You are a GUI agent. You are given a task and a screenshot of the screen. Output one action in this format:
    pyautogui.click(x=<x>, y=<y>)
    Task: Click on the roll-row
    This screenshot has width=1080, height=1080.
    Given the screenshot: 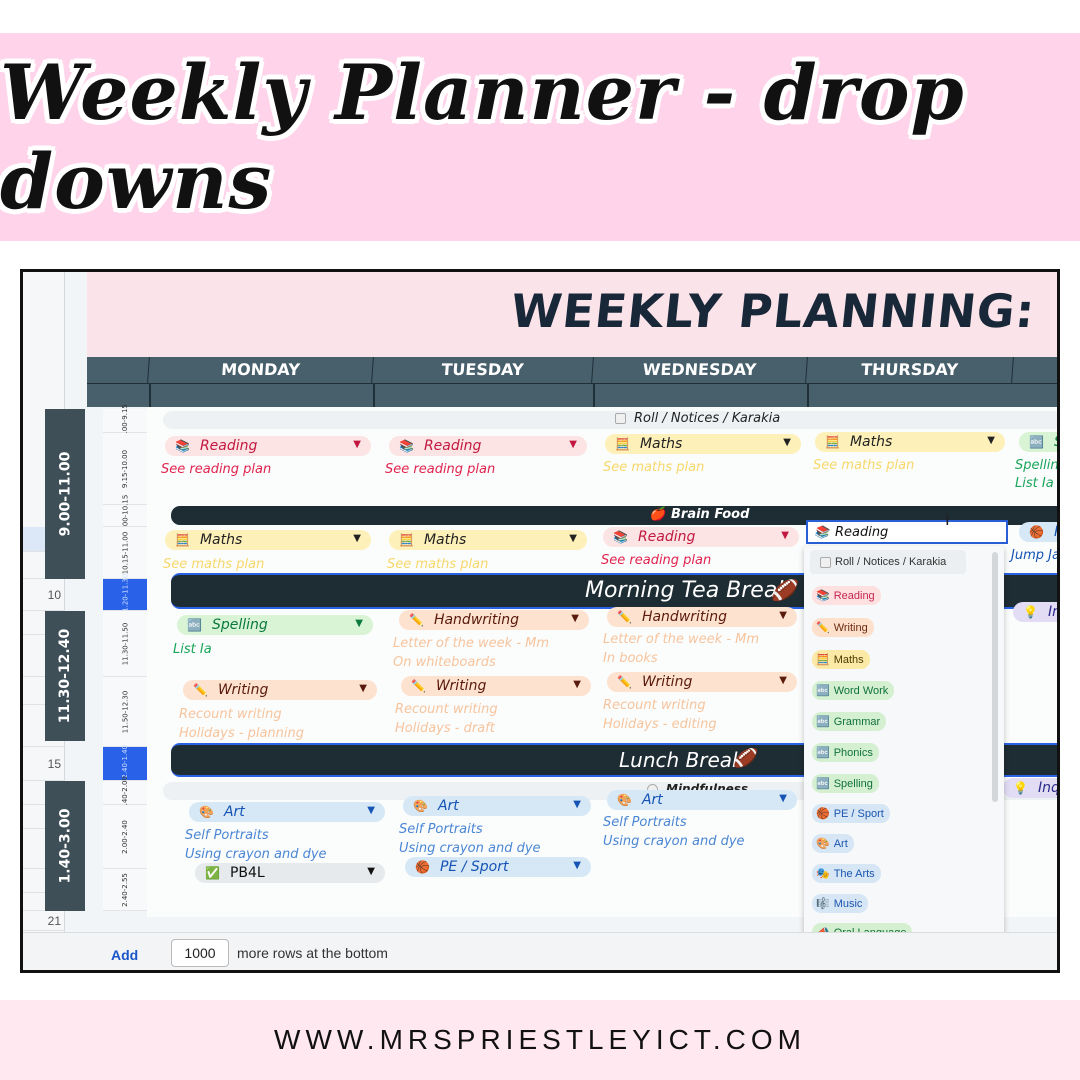 What is the action you would take?
    pyautogui.click(x=610, y=420)
    